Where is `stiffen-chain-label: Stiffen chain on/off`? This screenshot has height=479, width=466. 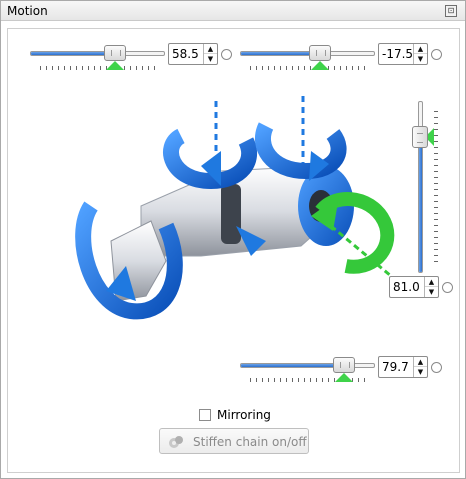
stiffen-chain-label: Stiffen chain on/off is located at coordinates (250, 442).